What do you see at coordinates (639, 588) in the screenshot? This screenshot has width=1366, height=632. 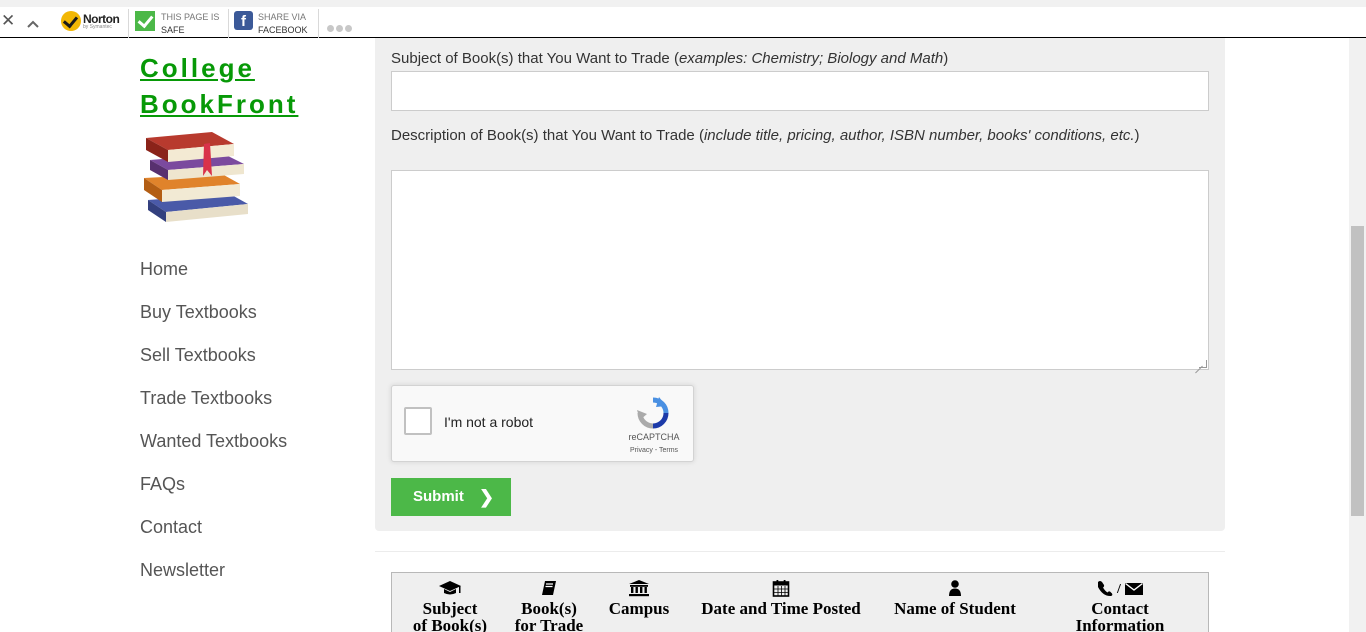 I see `institution-icon` at bounding box center [639, 588].